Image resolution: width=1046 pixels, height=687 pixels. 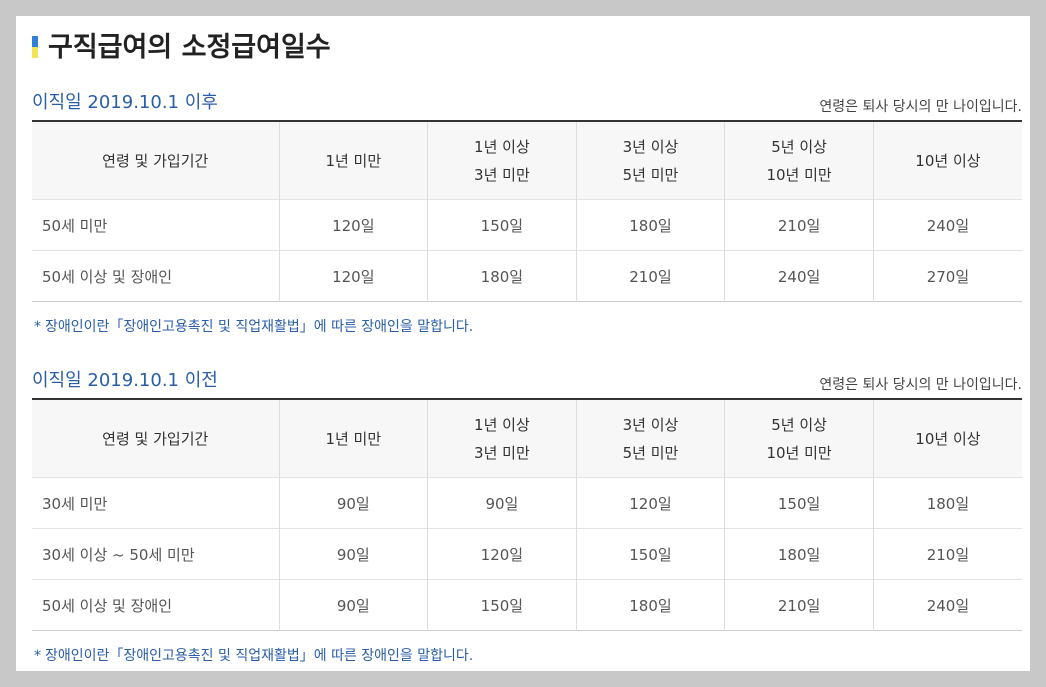 What do you see at coordinates (35, 47) in the screenshot?
I see `title-accent-bar` at bounding box center [35, 47].